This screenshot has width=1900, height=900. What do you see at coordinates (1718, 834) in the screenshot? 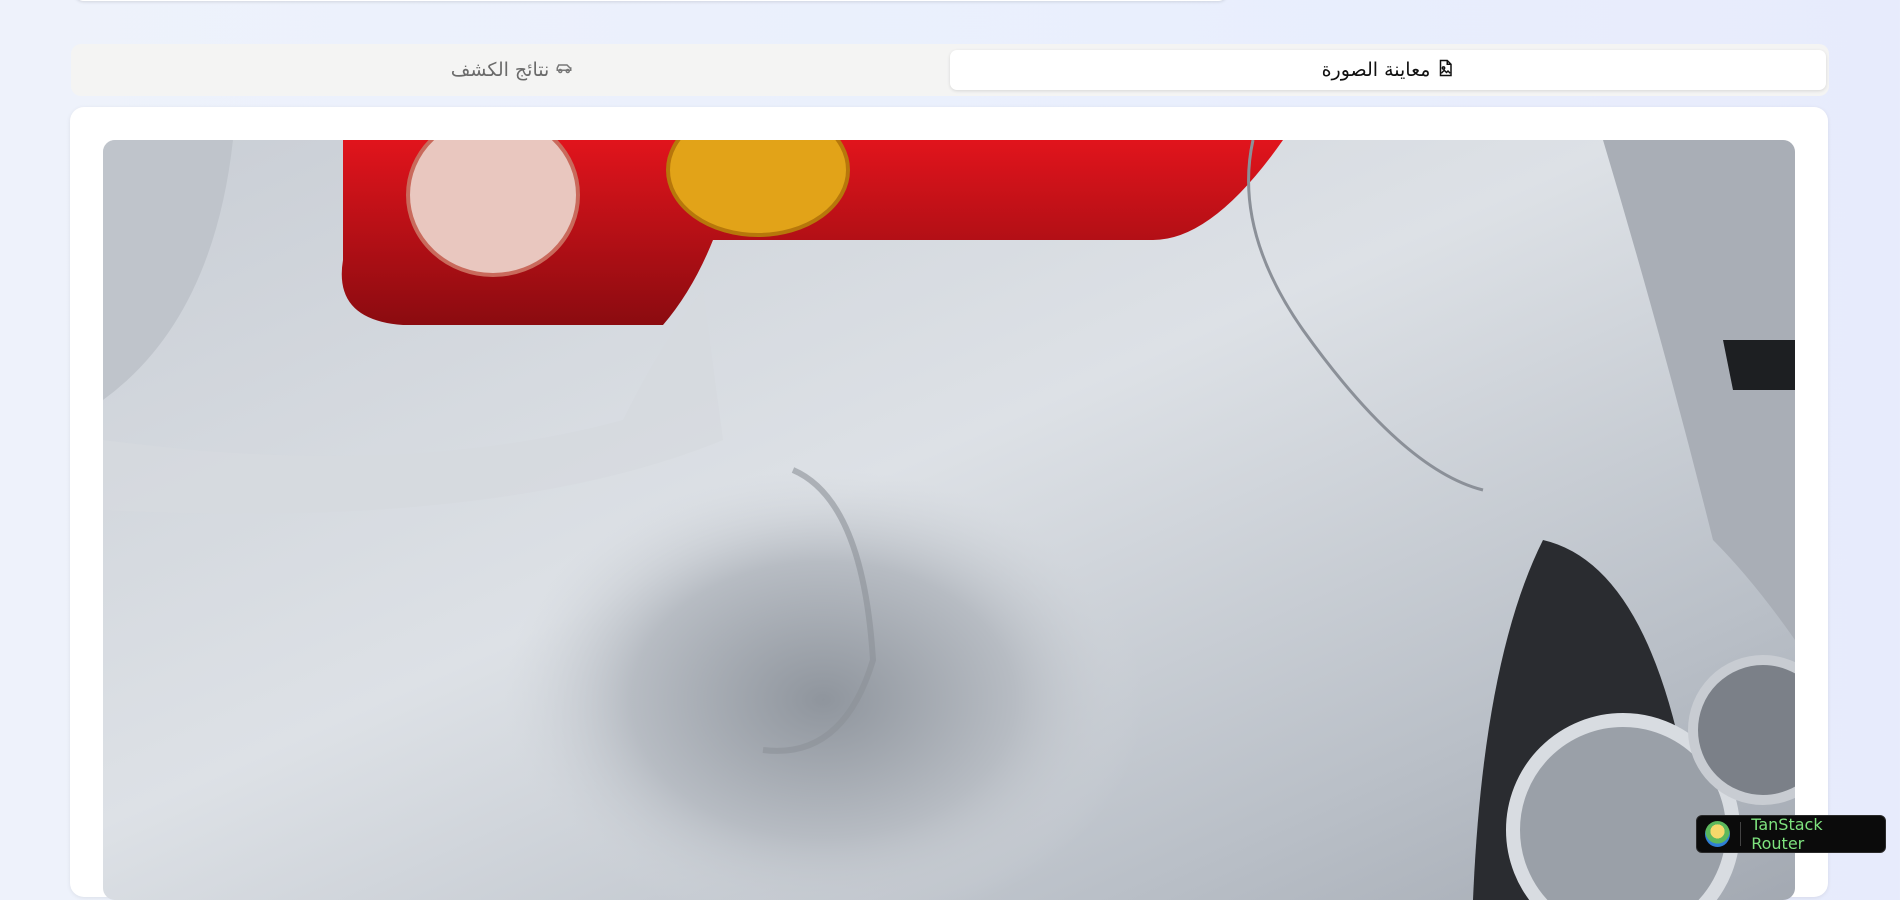
I see `tanstack-logo-icon` at bounding box center [1718, 834].